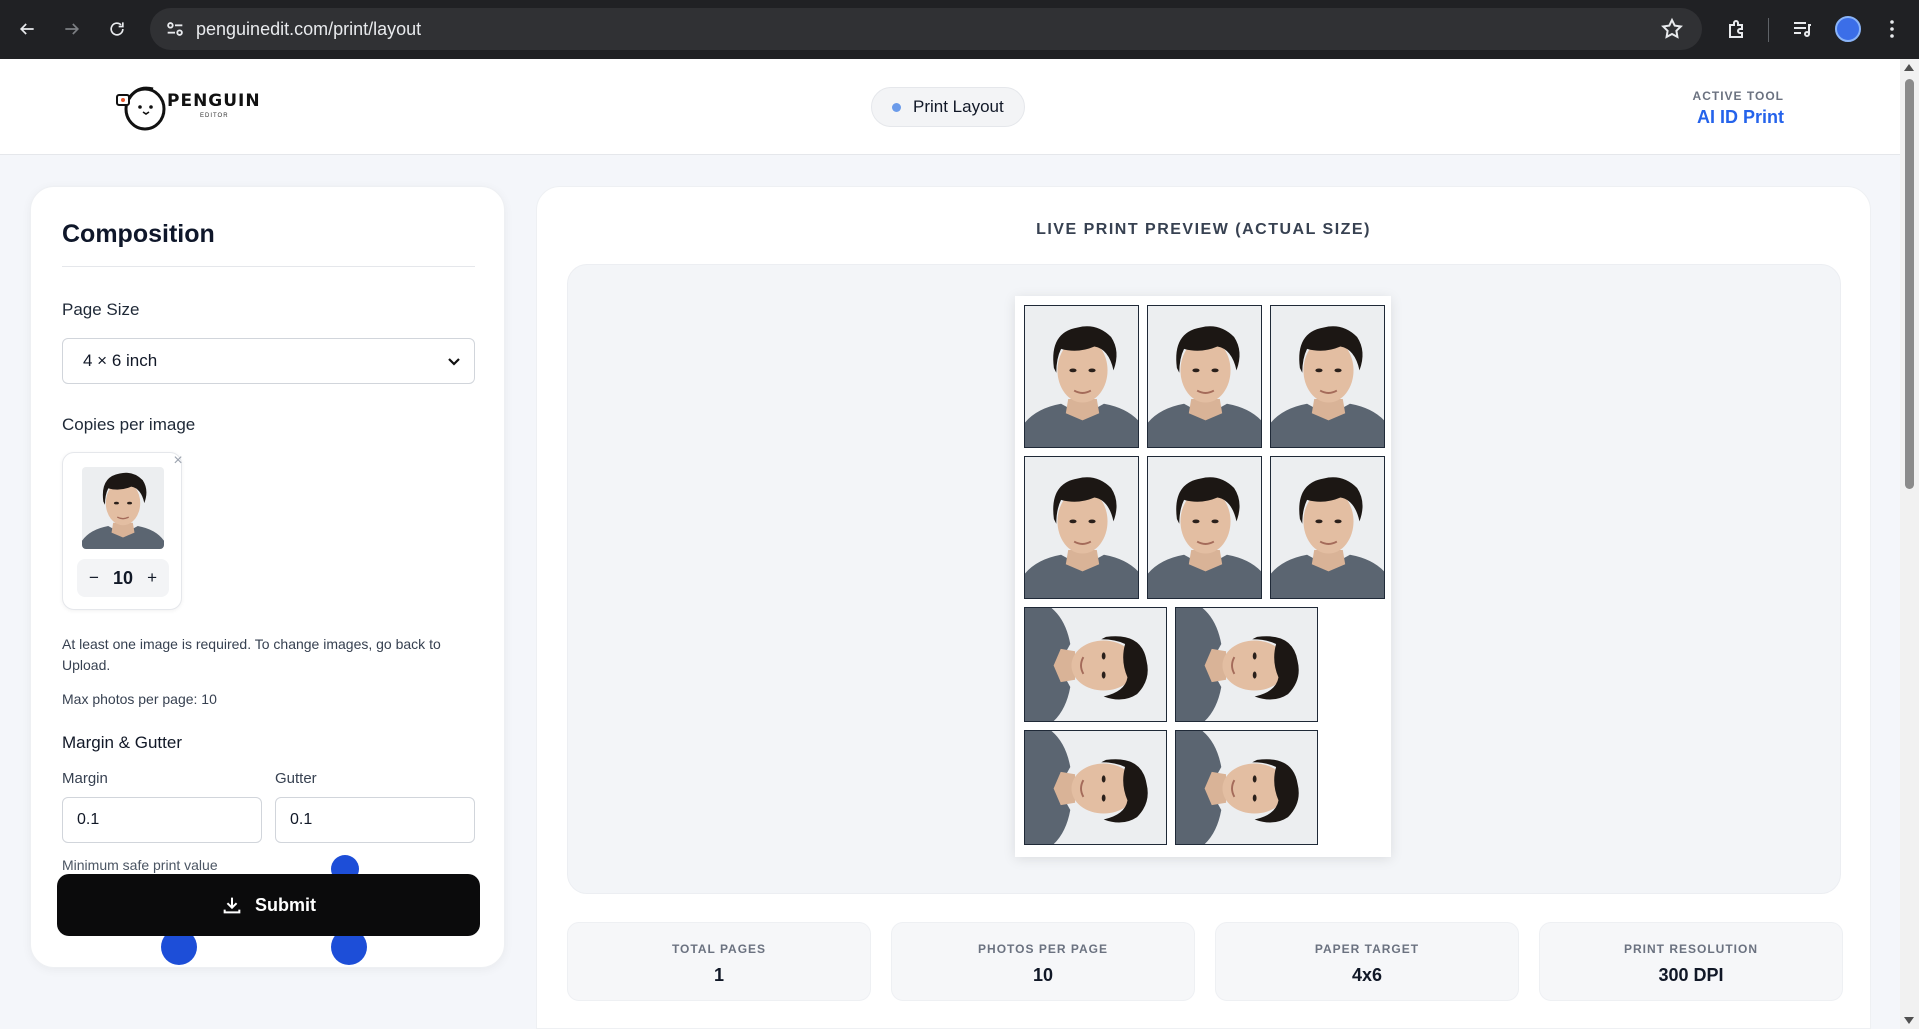 This screenshot has width=1919, height=1029. I want to click on puzzle-icon, so click(1736, 29).